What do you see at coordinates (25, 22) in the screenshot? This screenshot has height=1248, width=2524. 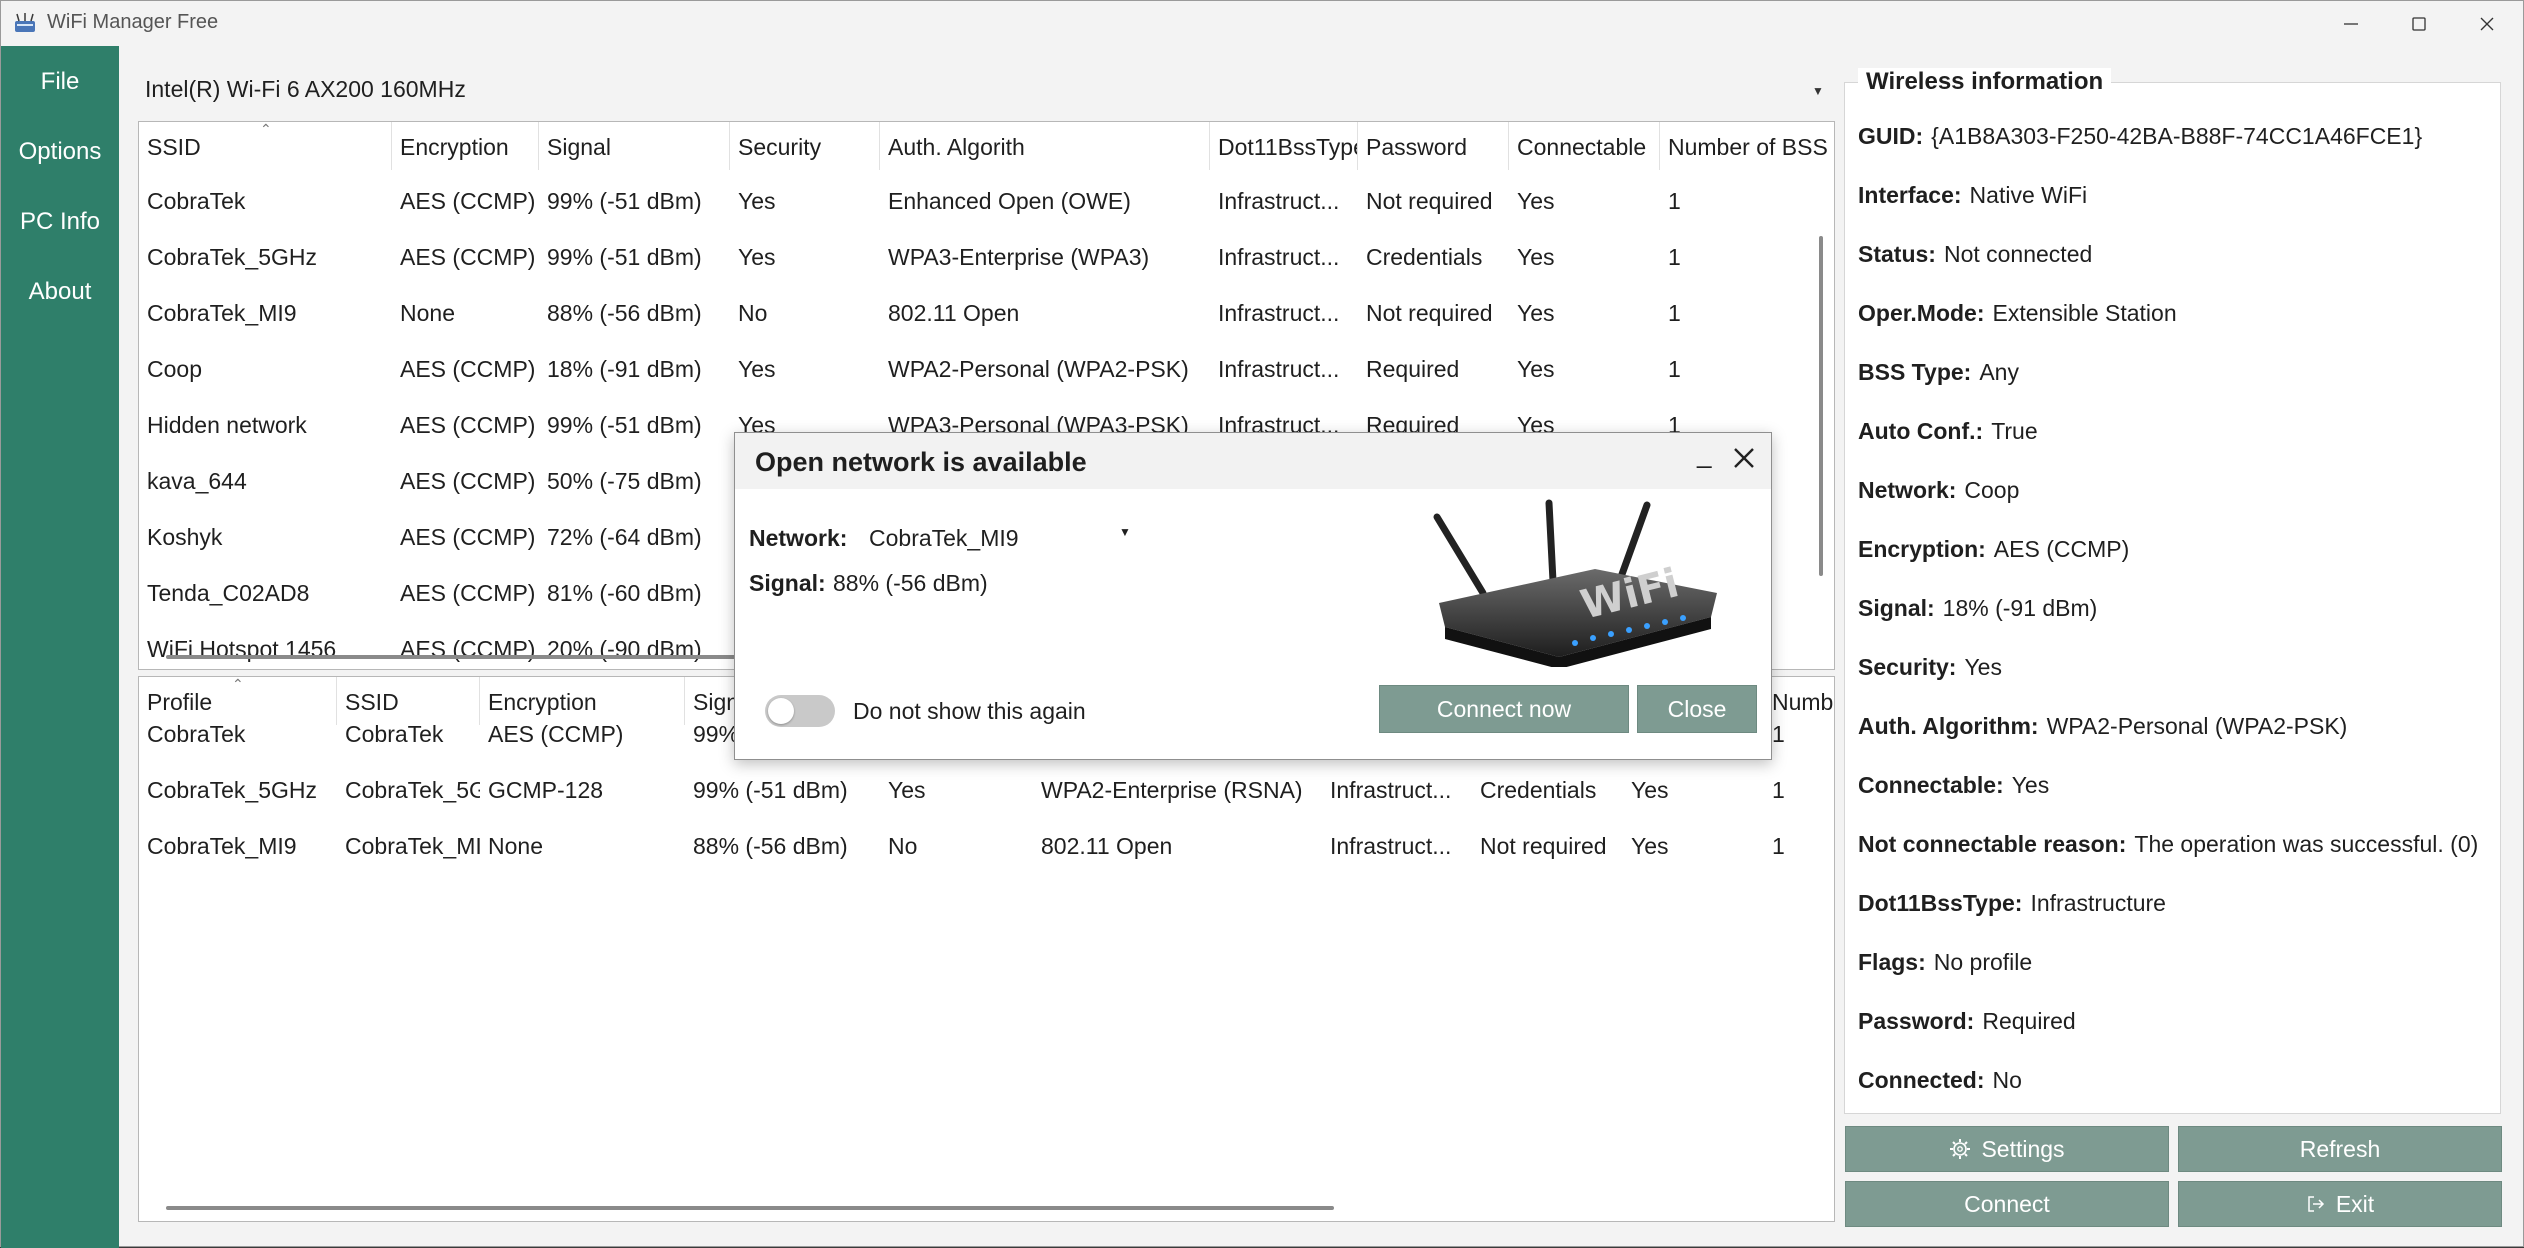 I see `wifi-app-icon` at bounding box center [25, 22].